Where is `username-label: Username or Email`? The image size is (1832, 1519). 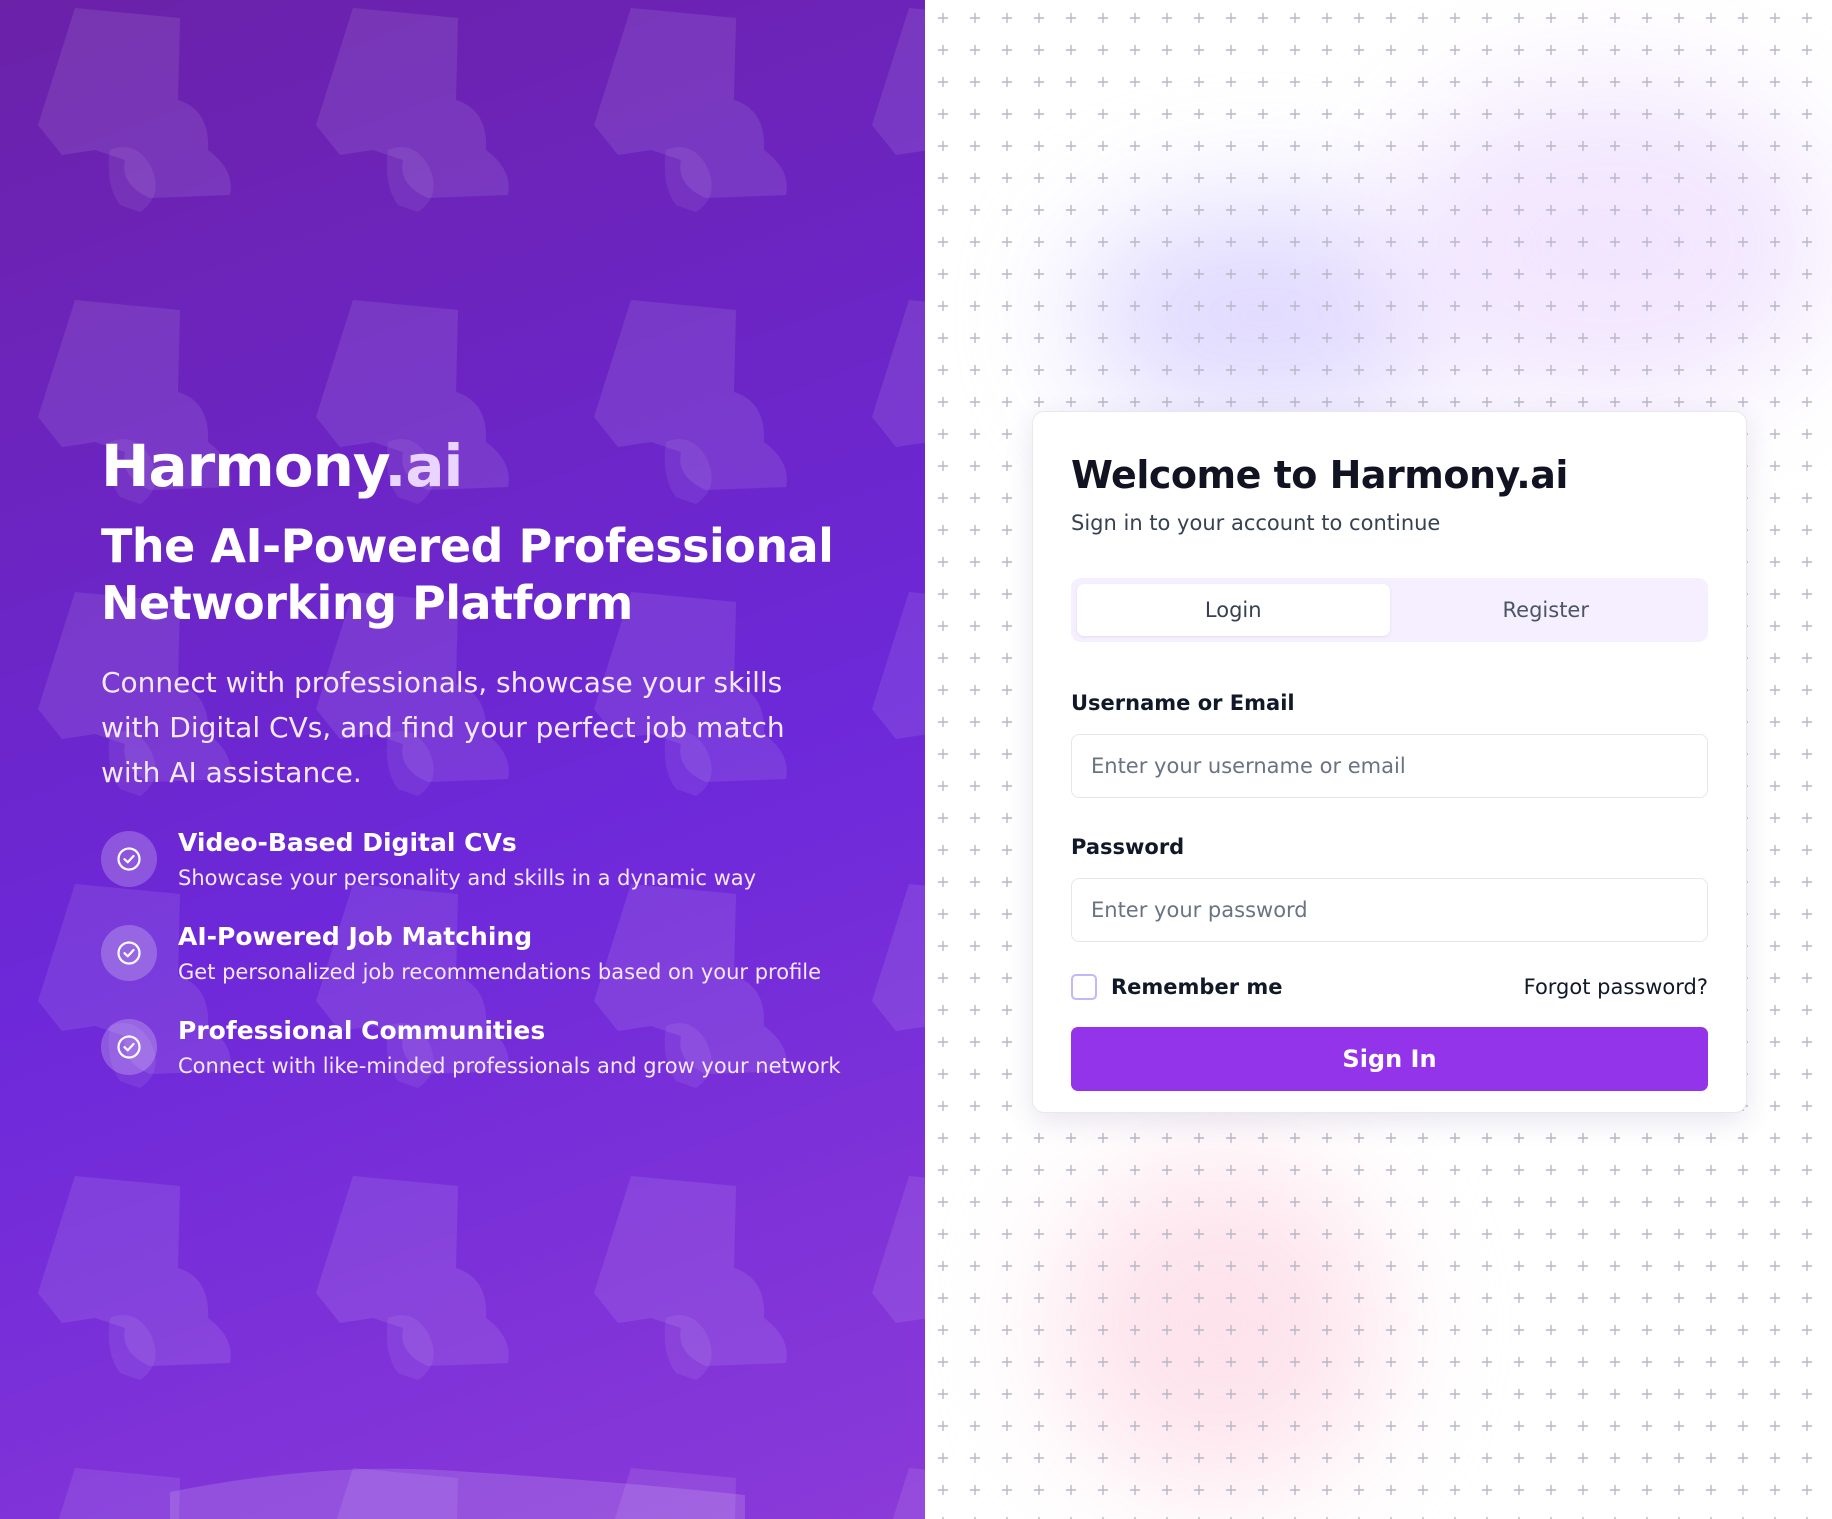
username-label: Username or Email is located at coordinates (1183, 703).